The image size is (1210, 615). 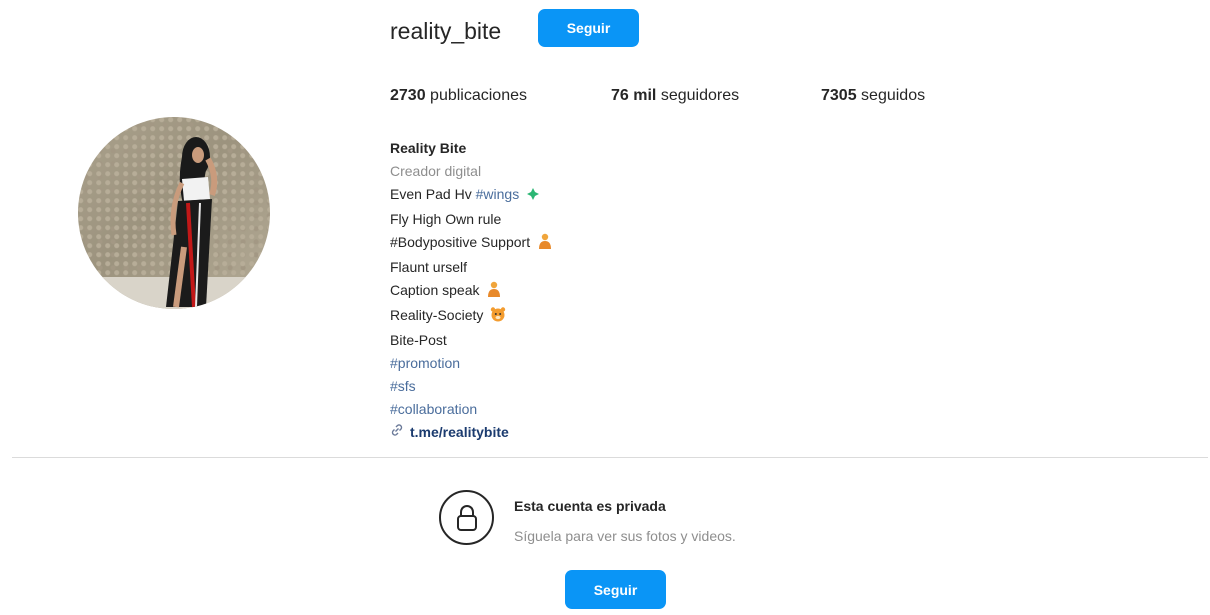 What do you see at coordinates (893, 95) in the screenshot?
I see `following-label: seguidos` at bounding box center [893, 95].